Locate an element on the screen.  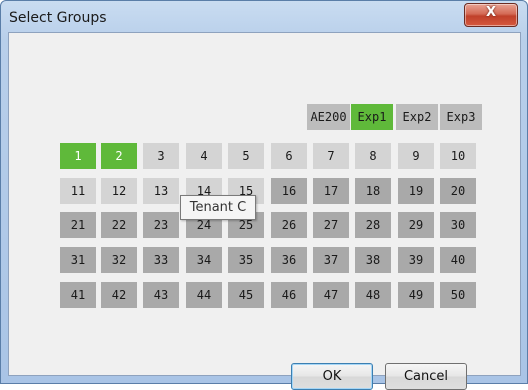
group-button-38: 38 is located at coordinates (373, 260).